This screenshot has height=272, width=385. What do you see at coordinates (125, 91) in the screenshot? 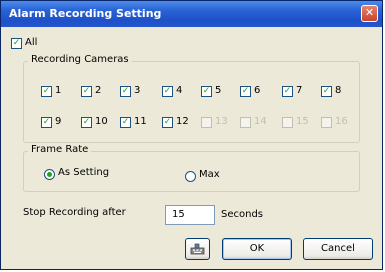
I see `camera-3-checkbox: ✓` at bounding box center [125, 91].